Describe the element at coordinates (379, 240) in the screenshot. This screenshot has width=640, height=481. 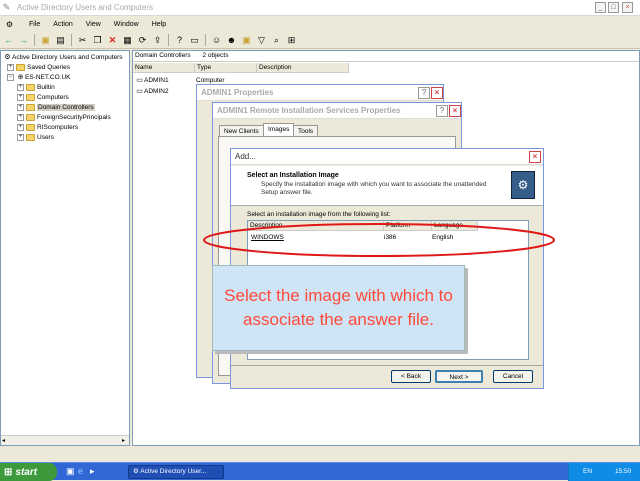
I see `highlight-ellipse` at that location.